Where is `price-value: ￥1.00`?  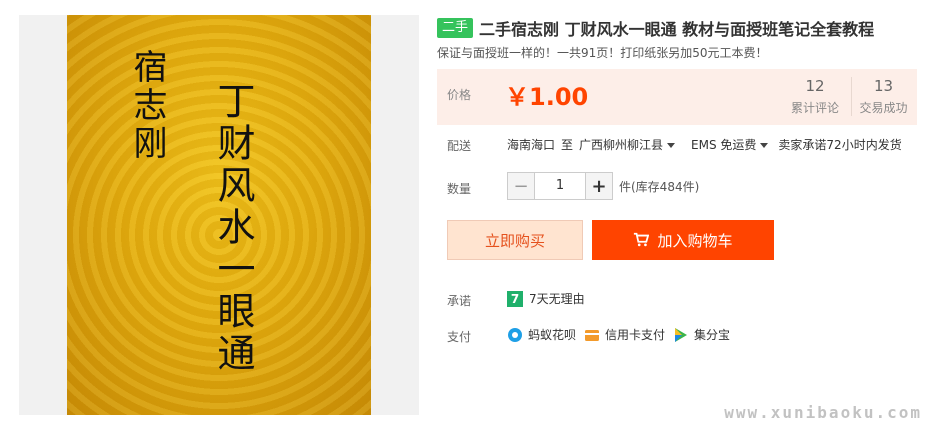
price-value: ￥1.00 is located at coordinates (547, 97).